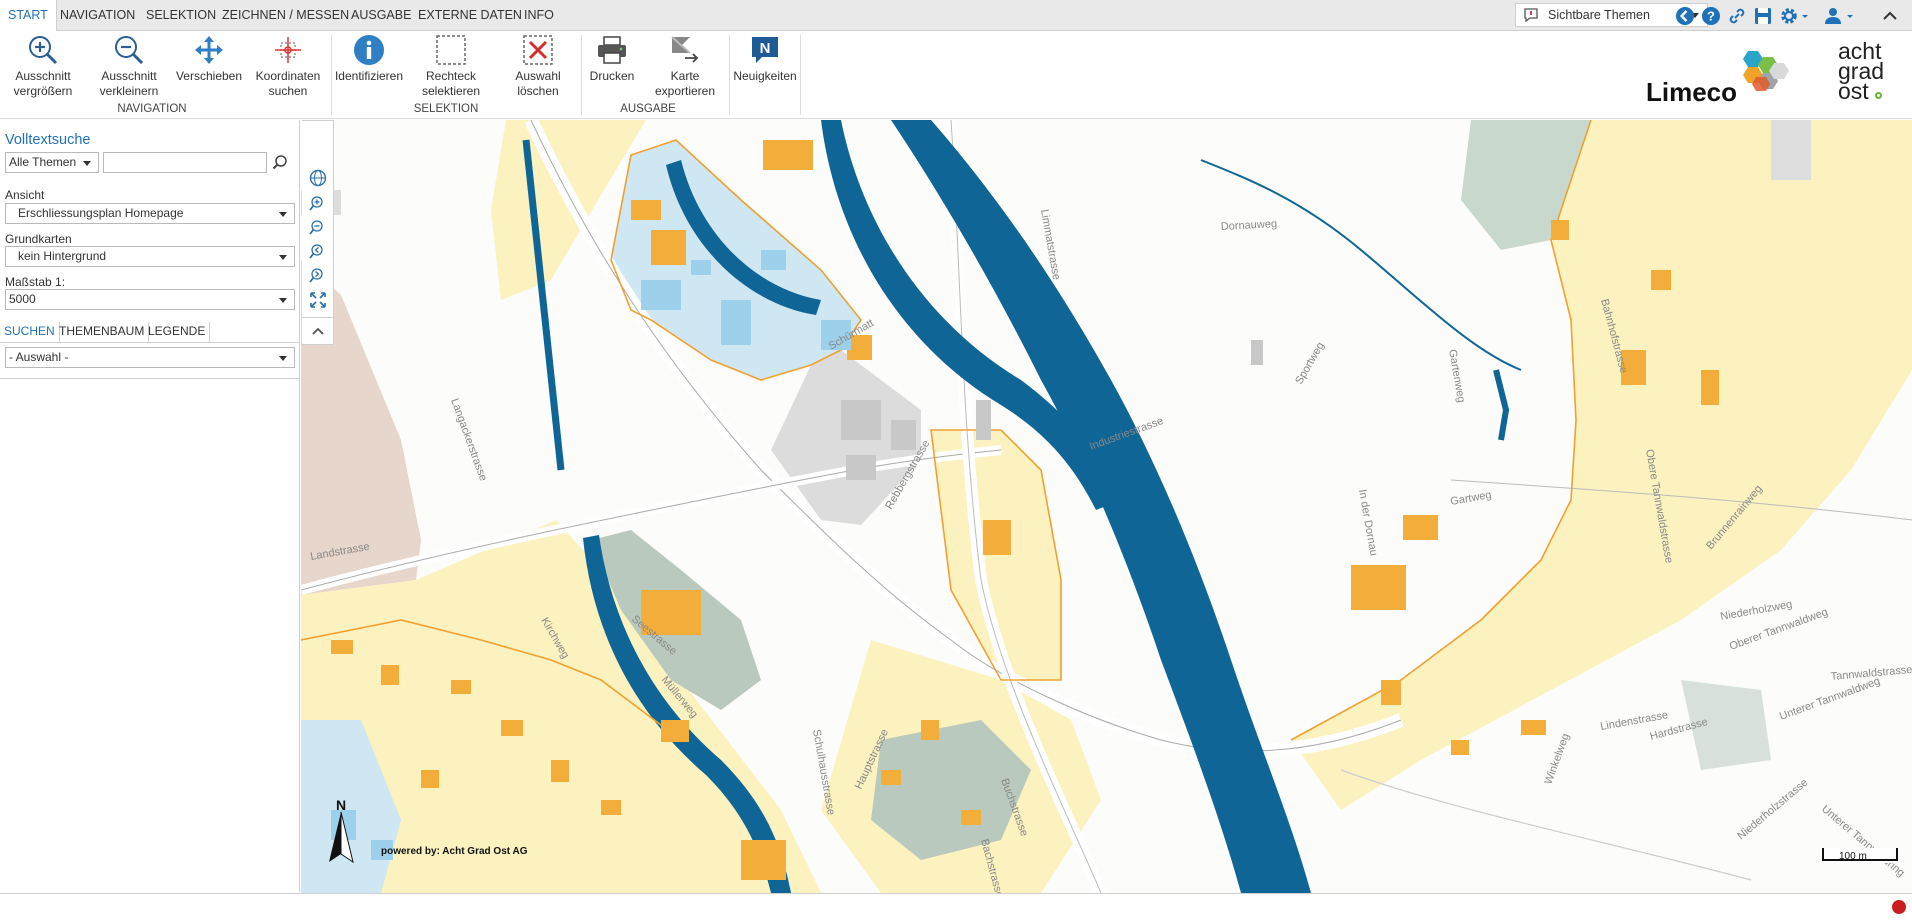  I want to click on tab-themenbaum: THEMENBAUM, so click(102, 332).